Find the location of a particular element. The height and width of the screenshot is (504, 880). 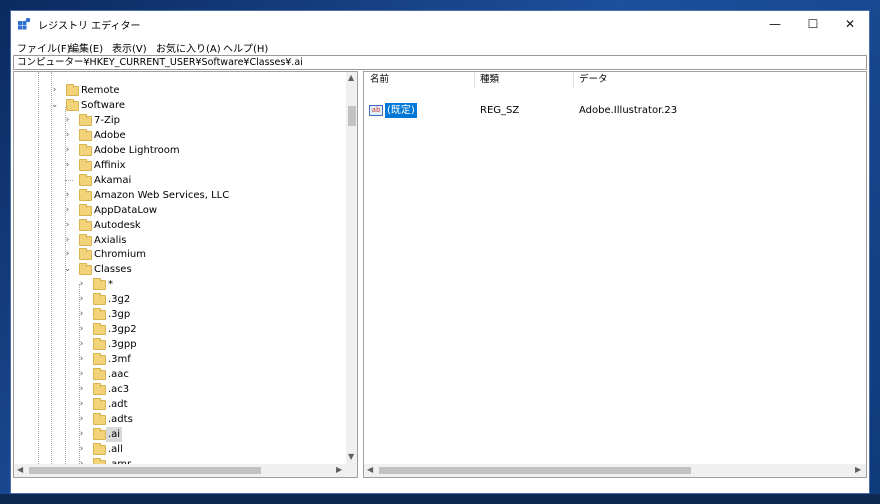

tree-node: › .aac is located at coordinates (208, 374).